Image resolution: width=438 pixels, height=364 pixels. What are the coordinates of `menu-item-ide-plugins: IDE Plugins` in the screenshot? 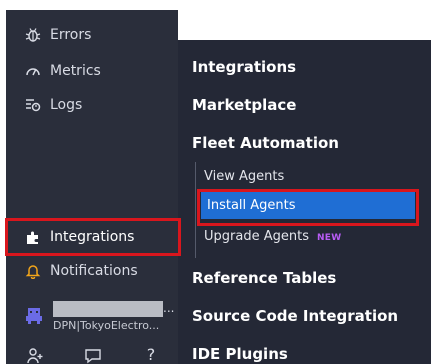 It's located at (240, 354).